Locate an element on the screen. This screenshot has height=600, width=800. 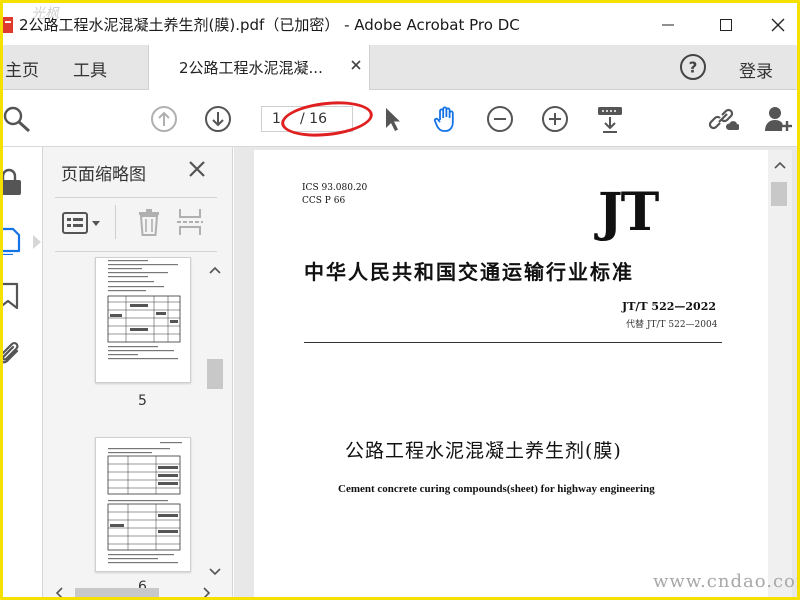
hand-tool-button is located at coordinates (446, 119).